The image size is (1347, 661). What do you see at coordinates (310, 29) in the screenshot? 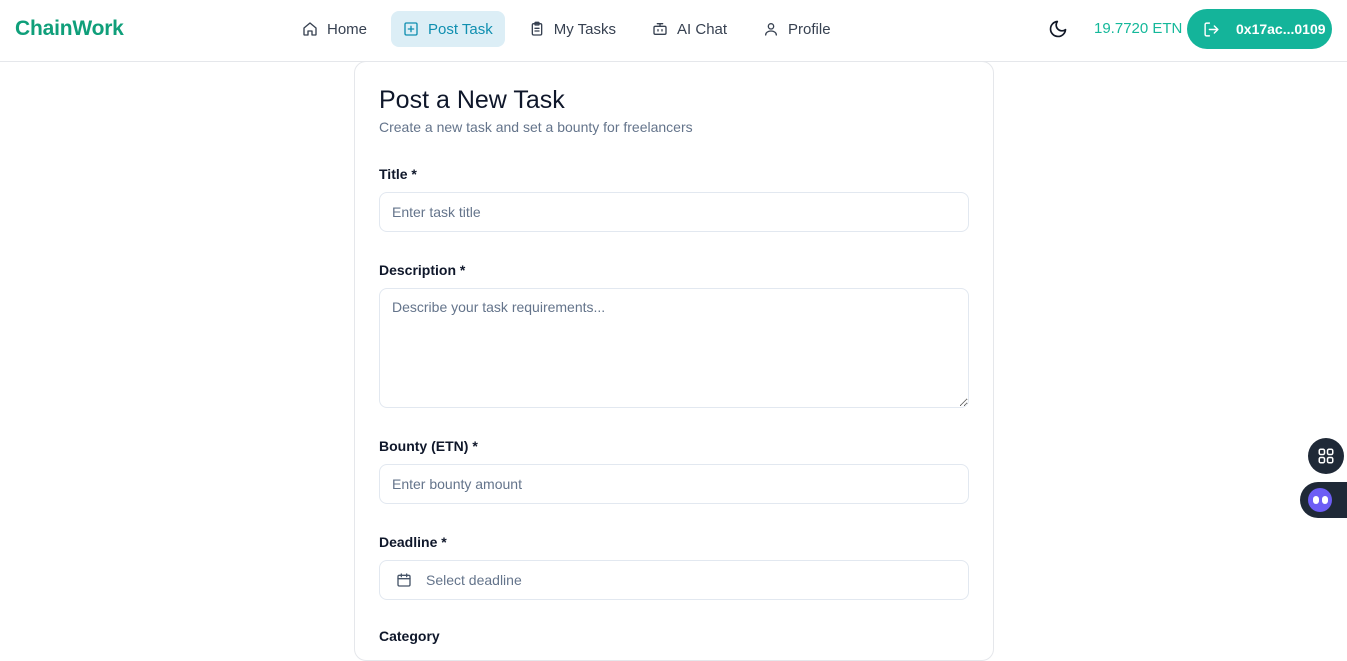
I see `home-icon` at bounding box center [310, 29].